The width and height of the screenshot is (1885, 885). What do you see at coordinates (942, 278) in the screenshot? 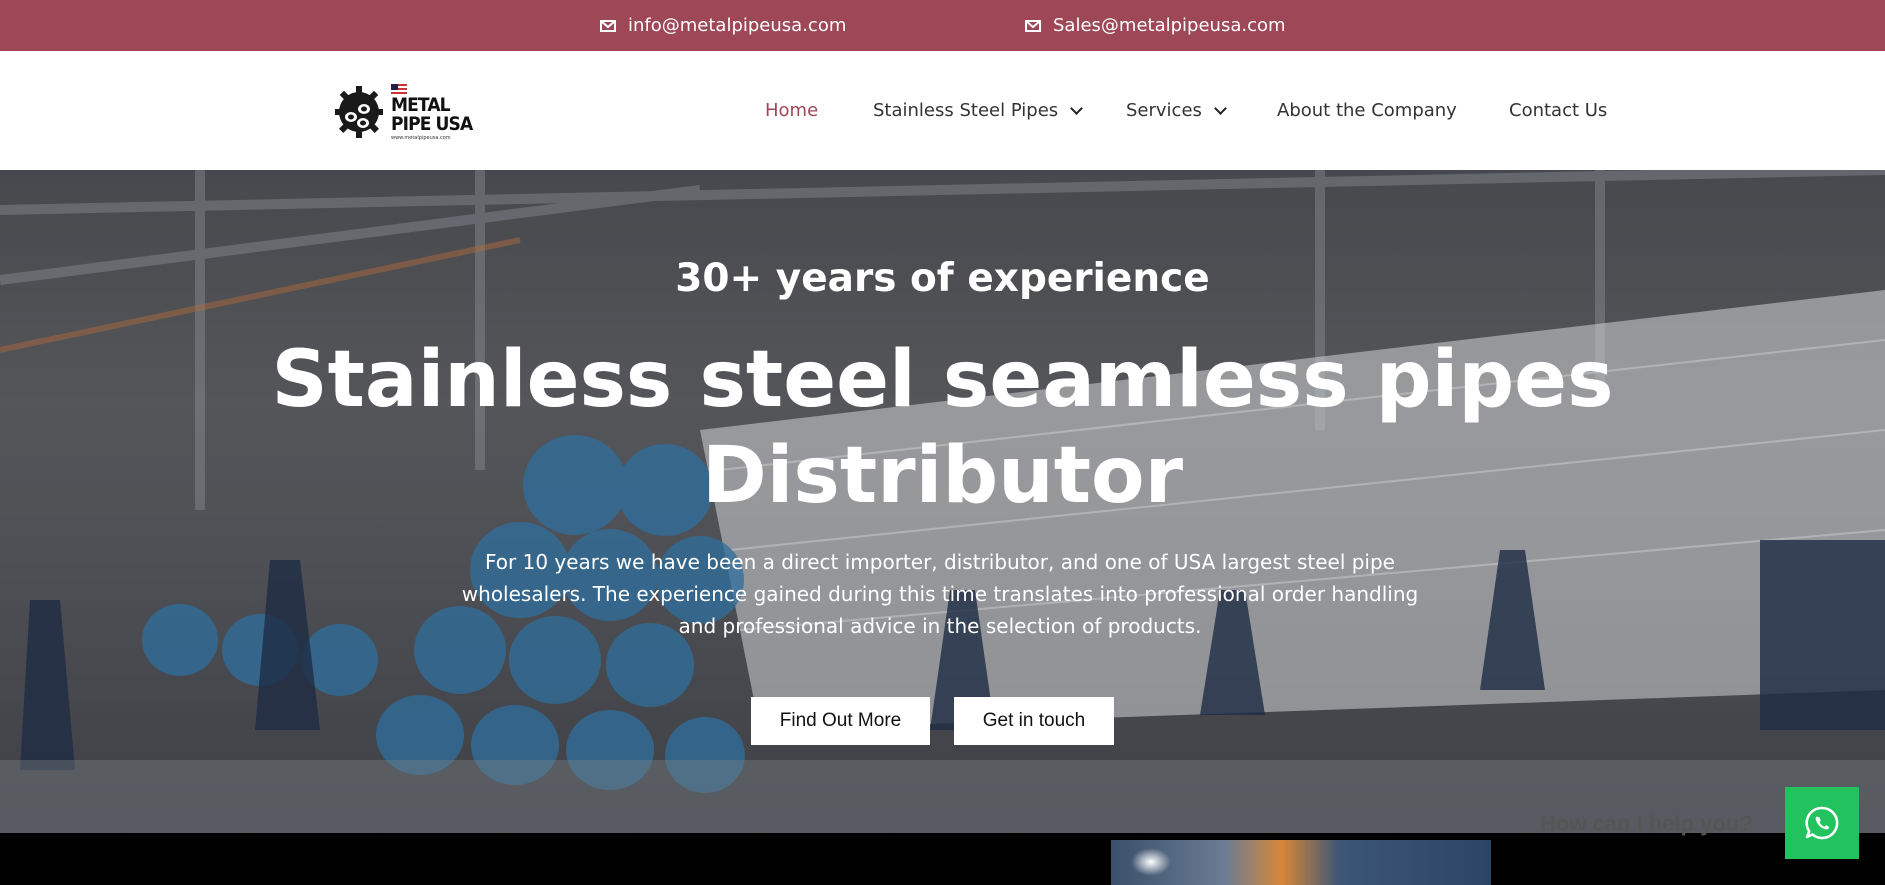
I see `hero-subtitle: 30+ years of experience` at bounding box center [942, 278].